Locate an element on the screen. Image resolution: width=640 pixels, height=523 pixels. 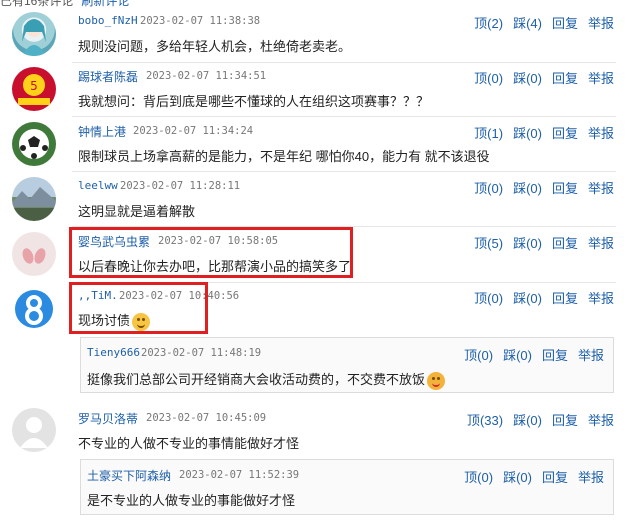
comment-time: 2023-02-07 11:52:39 is located at coordinates (239, 475).